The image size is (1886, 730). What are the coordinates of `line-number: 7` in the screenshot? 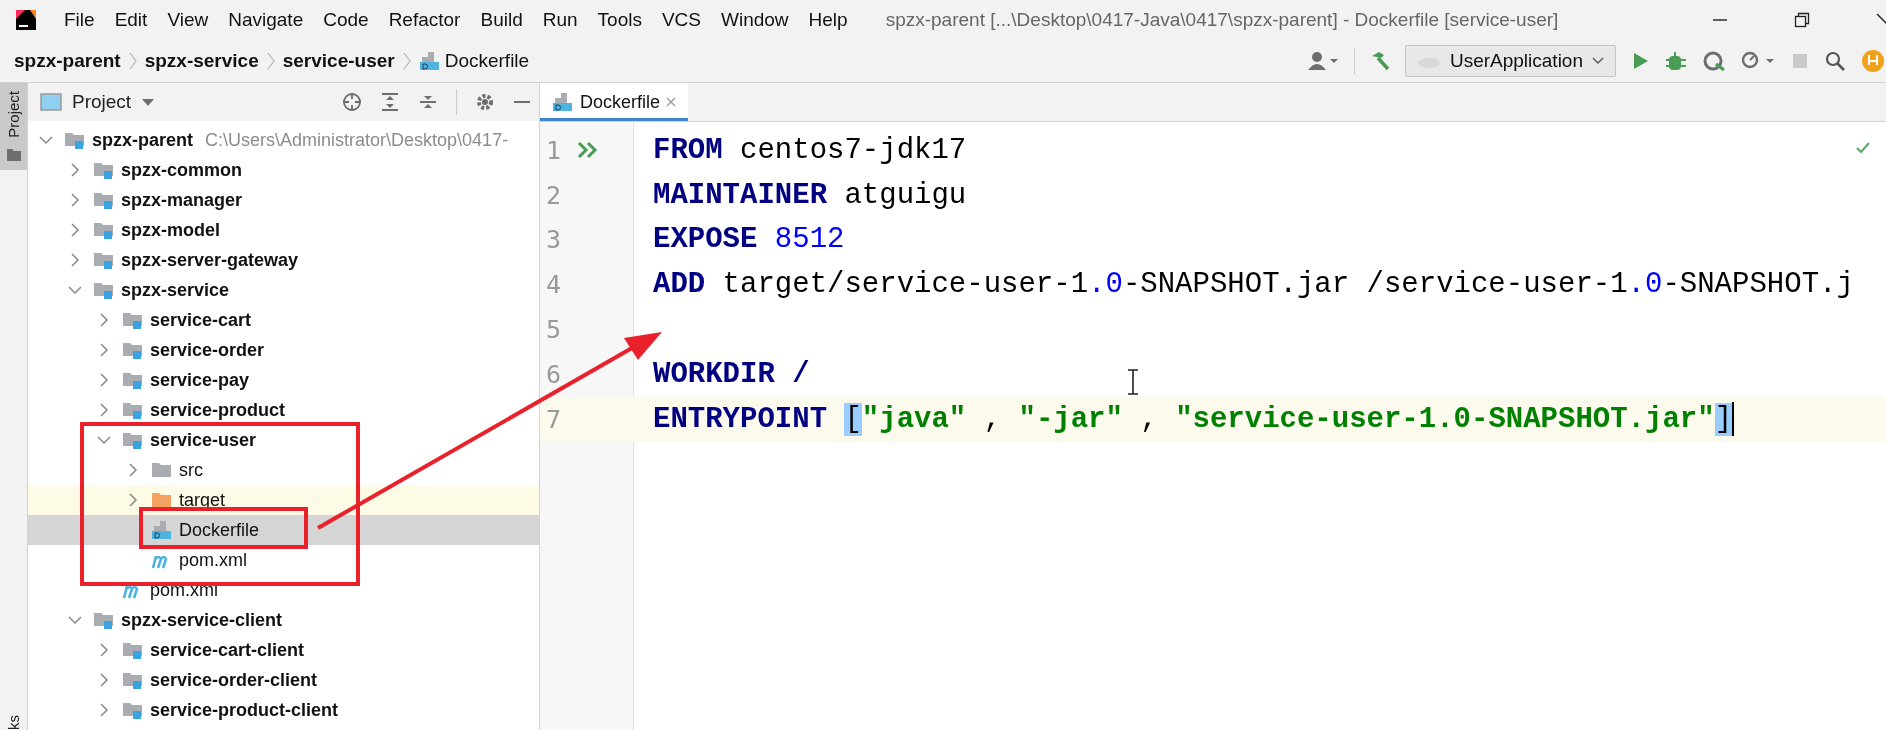 It's located at (554, 419).